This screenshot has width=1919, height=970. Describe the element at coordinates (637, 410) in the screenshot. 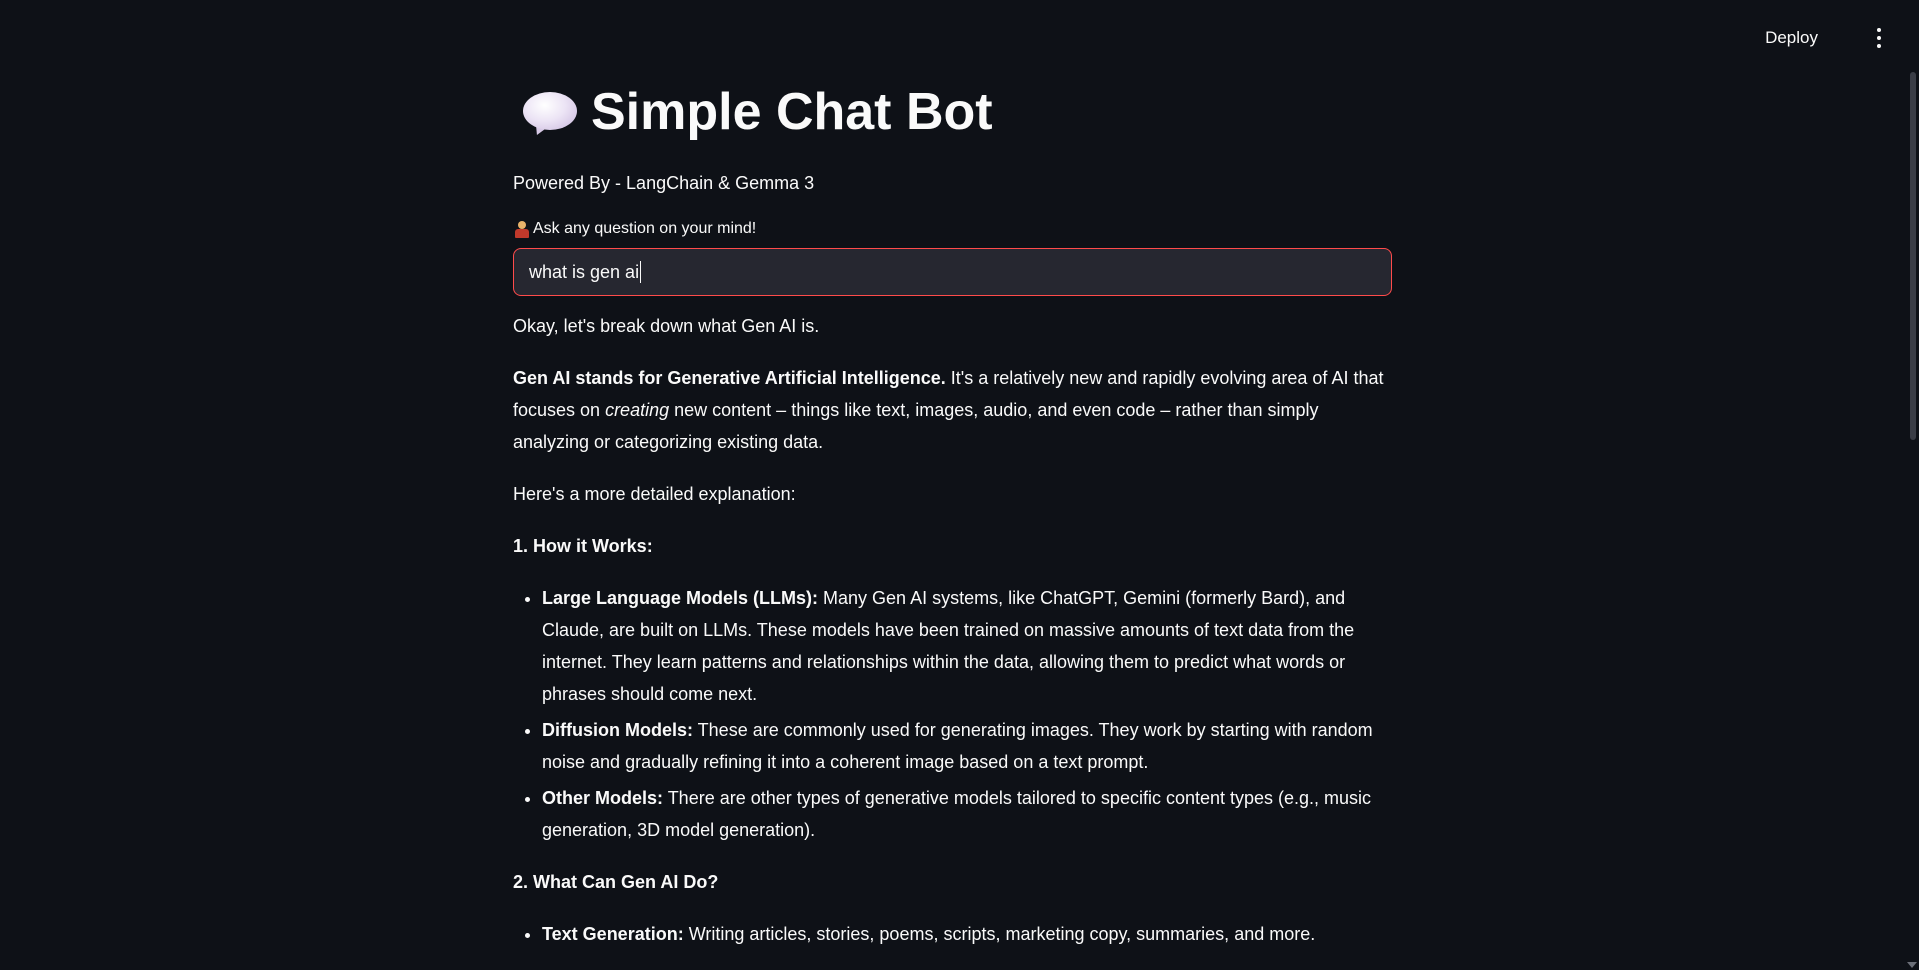

I see `definition-emphasis: creating` at that location.